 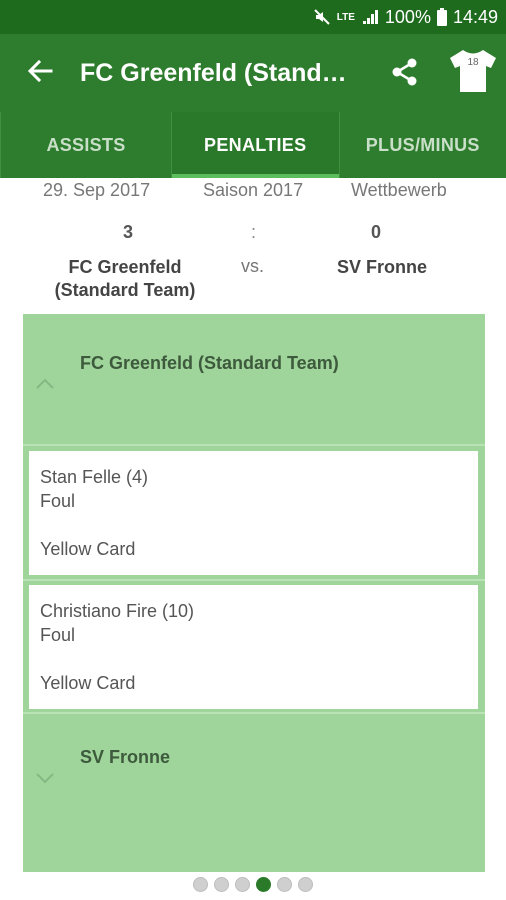 I want to click on tab-label: ASSISTS, so click(x=86, y=144).